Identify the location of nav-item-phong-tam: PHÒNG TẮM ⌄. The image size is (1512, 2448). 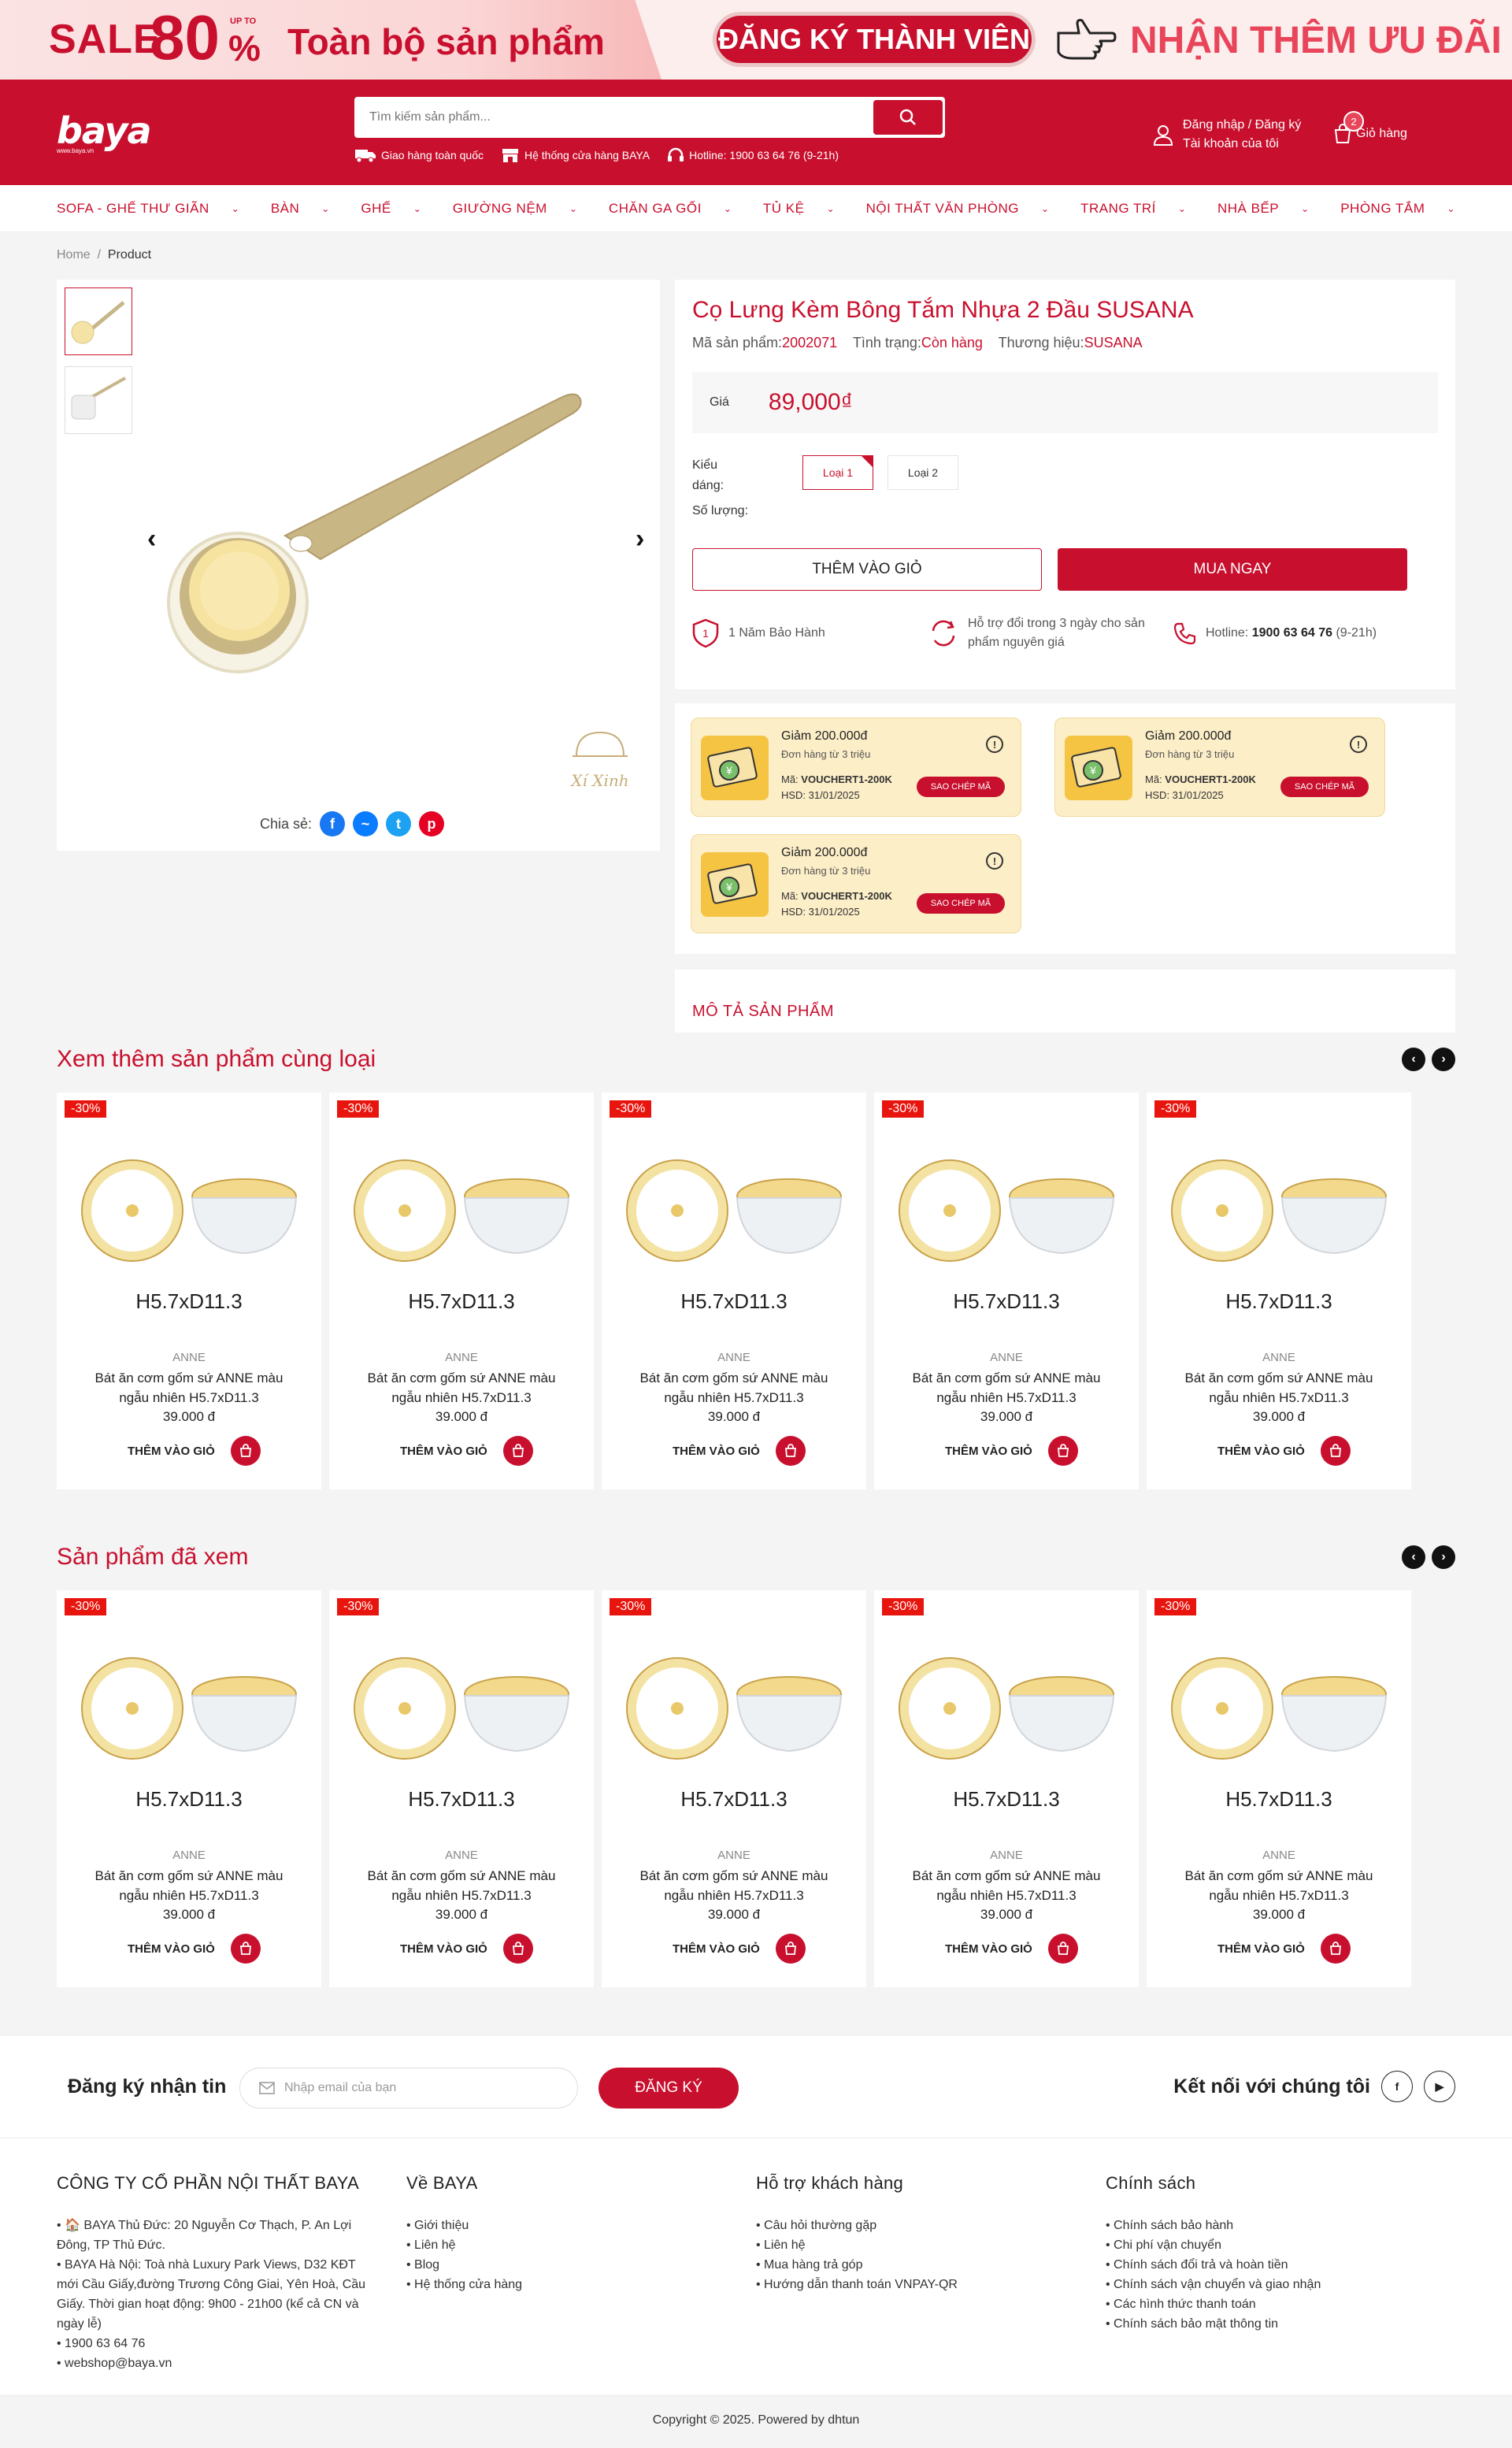
(1397, 209).